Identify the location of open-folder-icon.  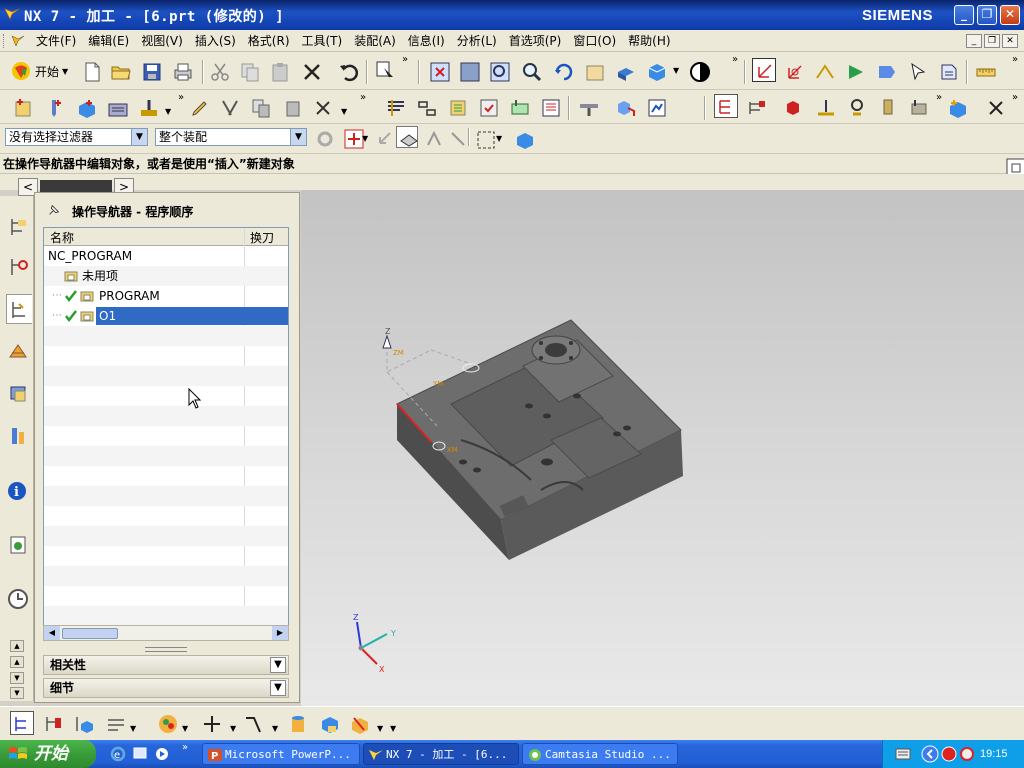
(121, 72).